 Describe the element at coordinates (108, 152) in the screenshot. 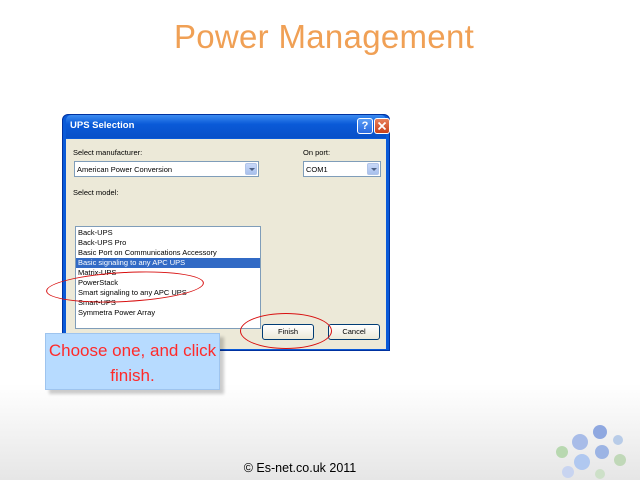

I see `manufacturer-label: Select manufacturer:` at that location.